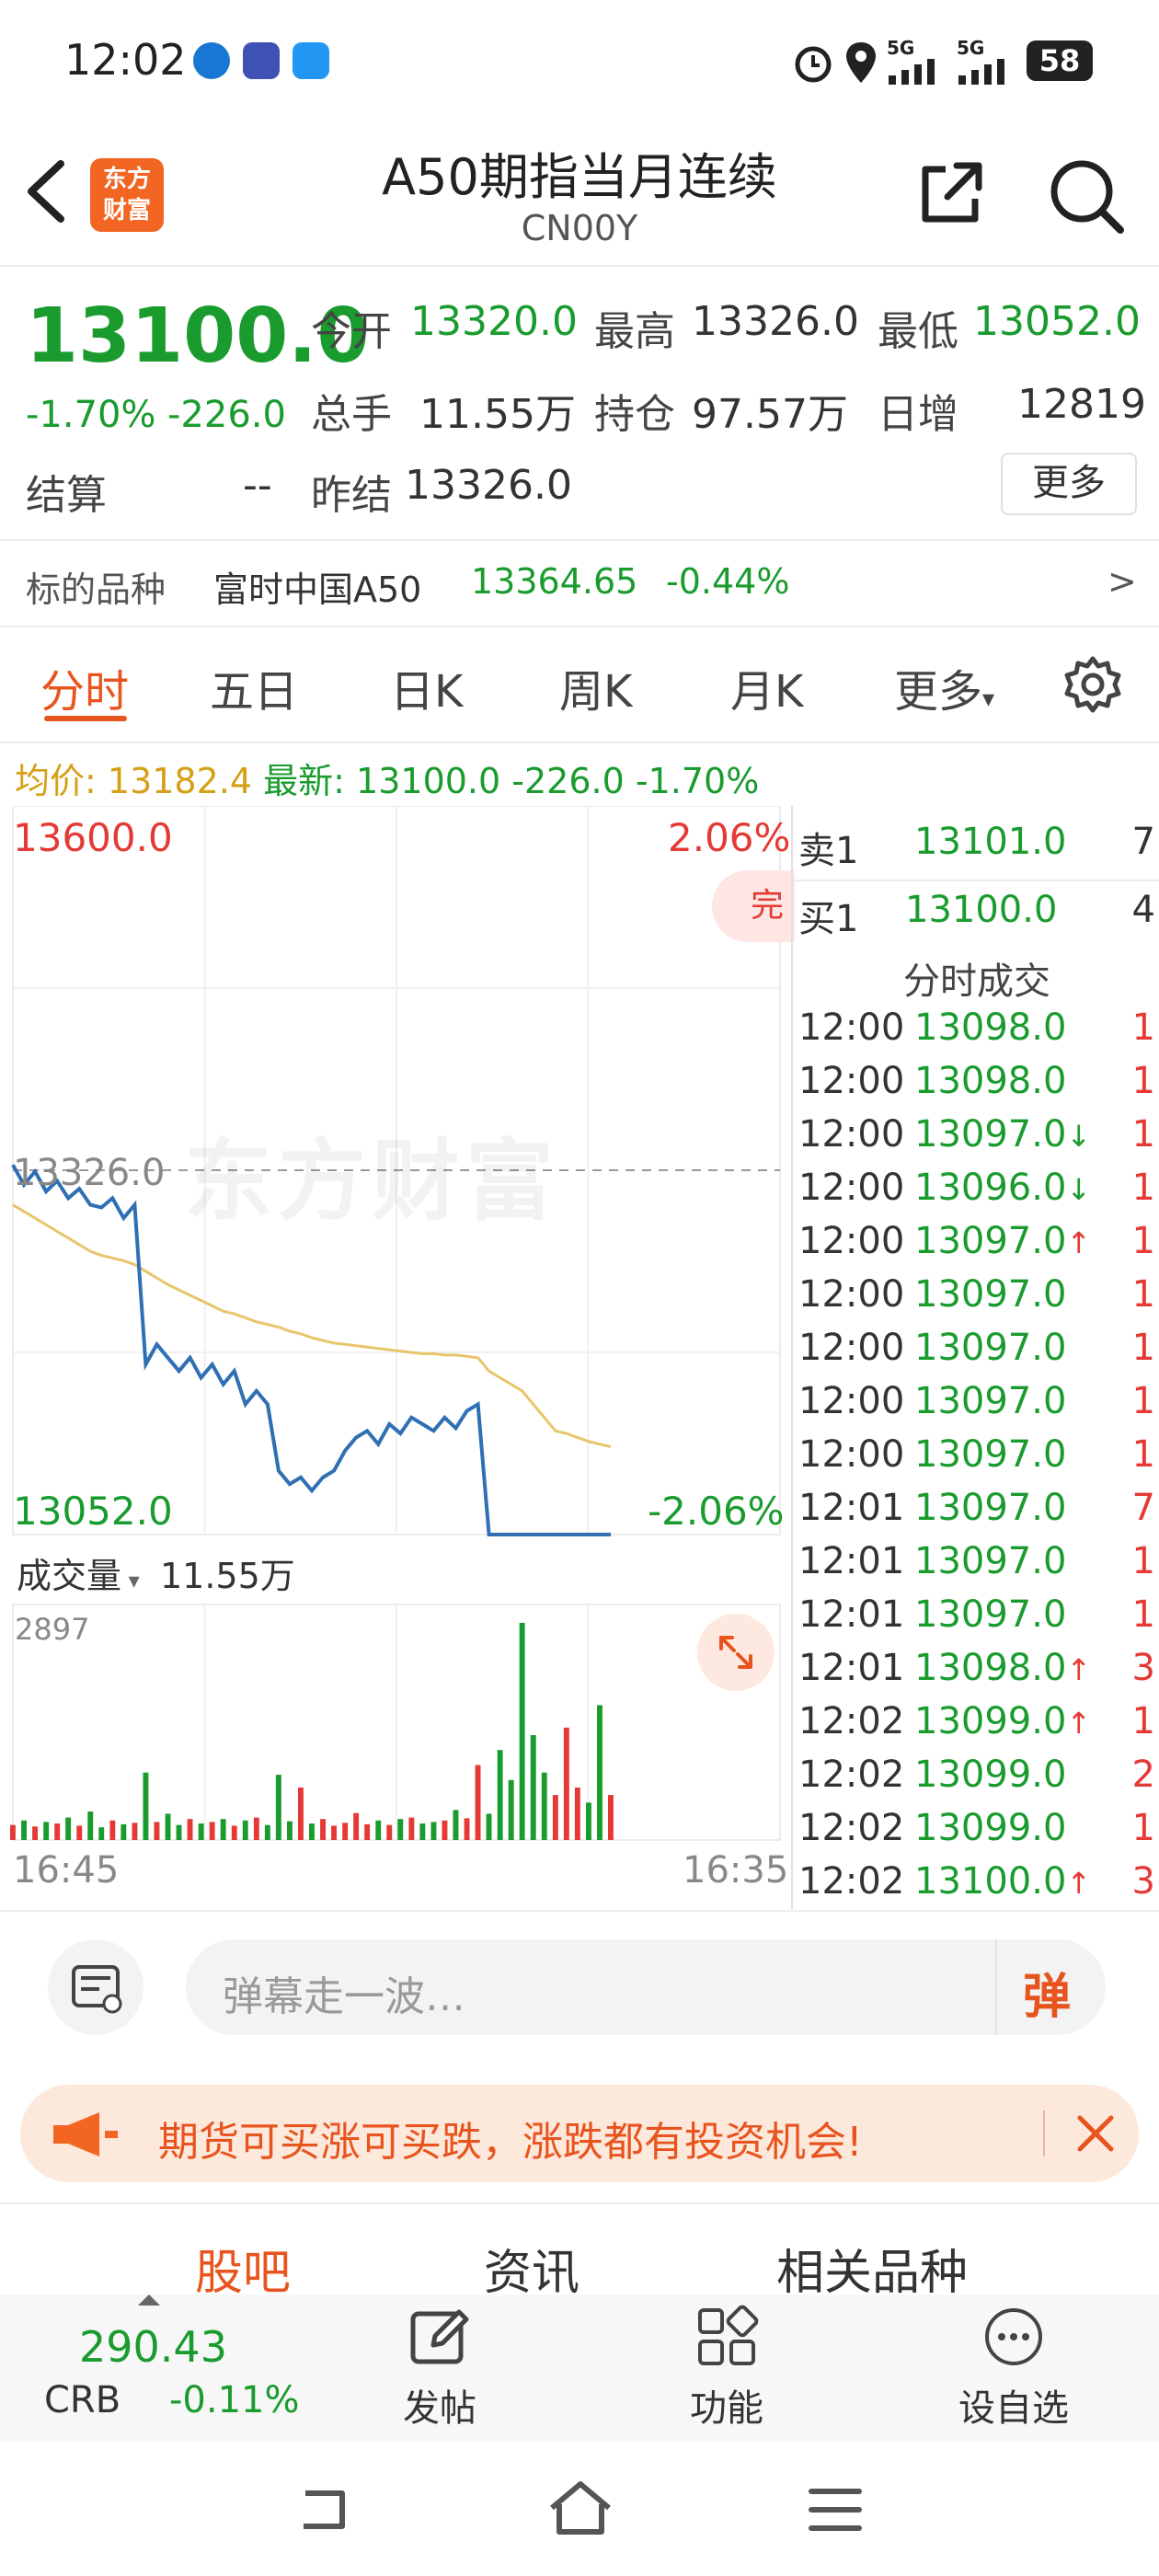 The width and height of the screenshot is (1159, 2576). I want to click on comment-list-button, so click(95, 1987).